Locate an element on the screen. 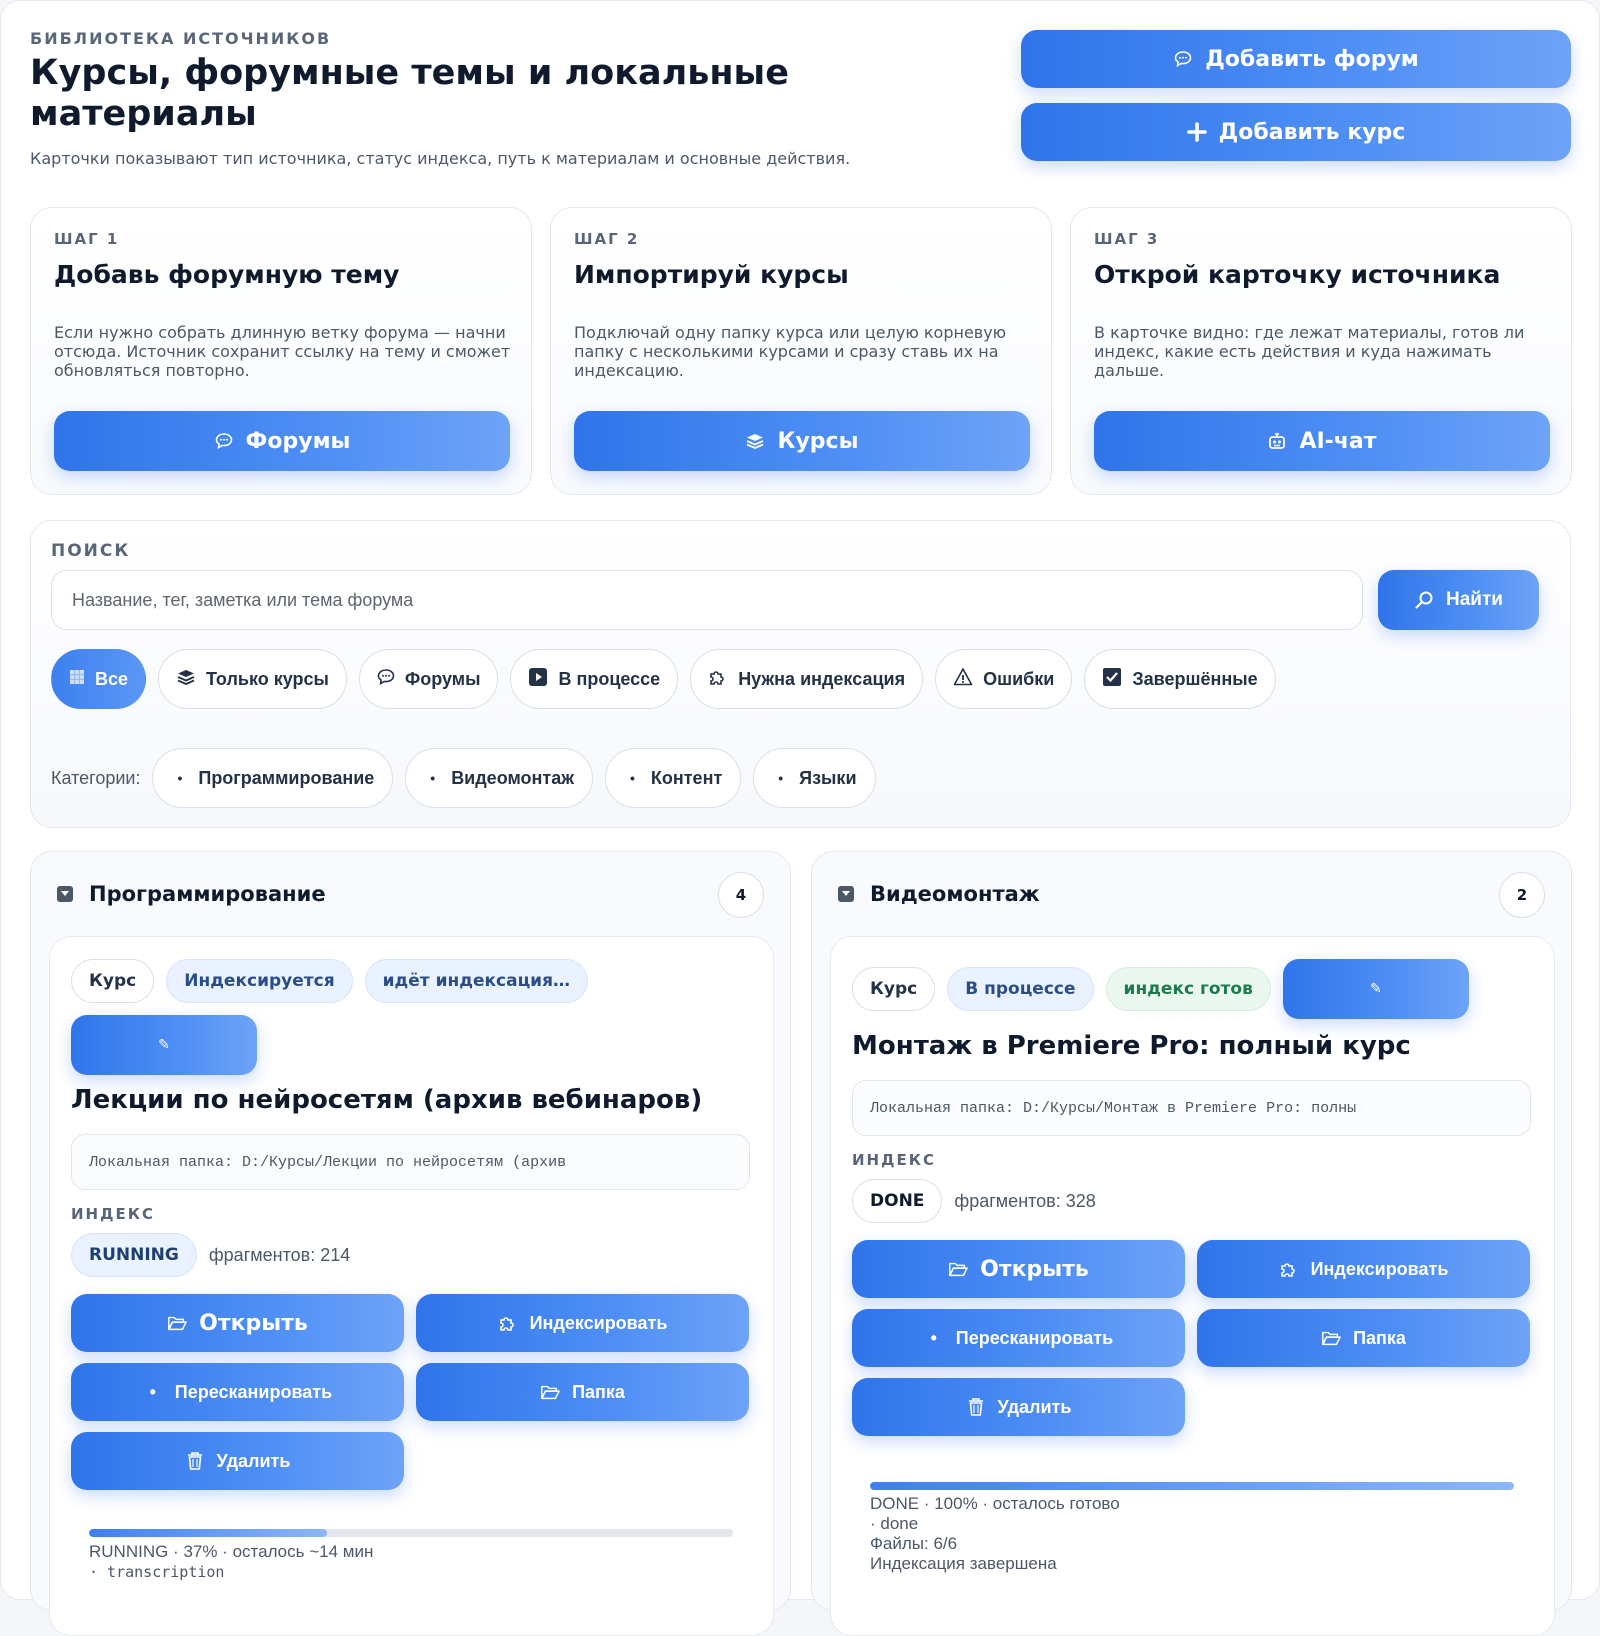  pencil-icon: ✎ is located at coordinates (1375, 989).